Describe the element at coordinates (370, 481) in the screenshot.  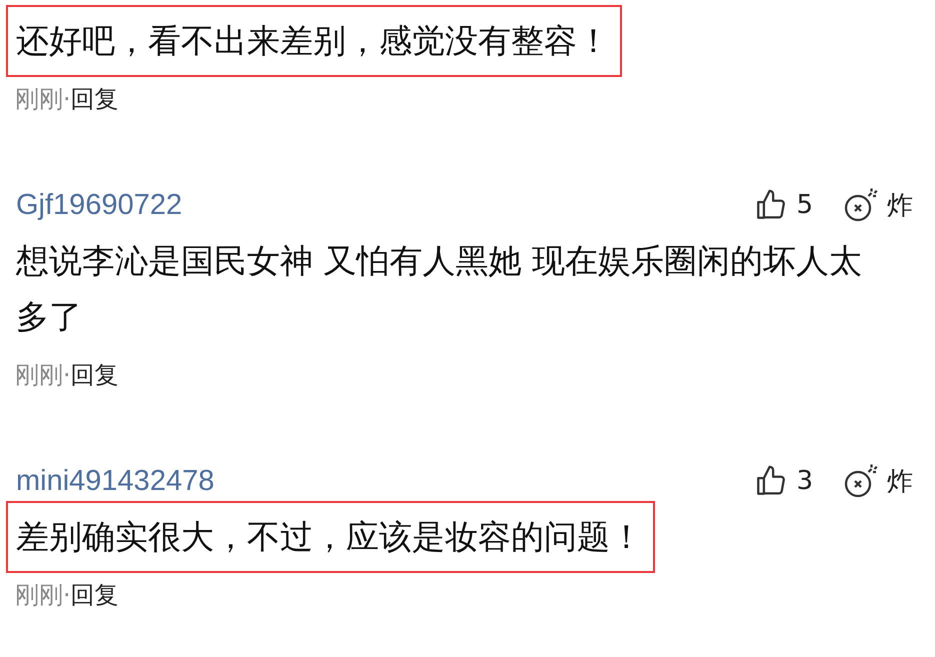
I see `username: mini491432478` at that location.